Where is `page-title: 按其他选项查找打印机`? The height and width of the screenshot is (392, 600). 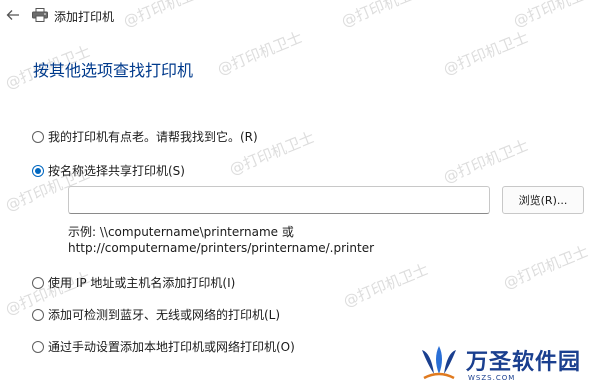
page-title: 按其他选项查找打印机 is located at coordinates (113, 70).